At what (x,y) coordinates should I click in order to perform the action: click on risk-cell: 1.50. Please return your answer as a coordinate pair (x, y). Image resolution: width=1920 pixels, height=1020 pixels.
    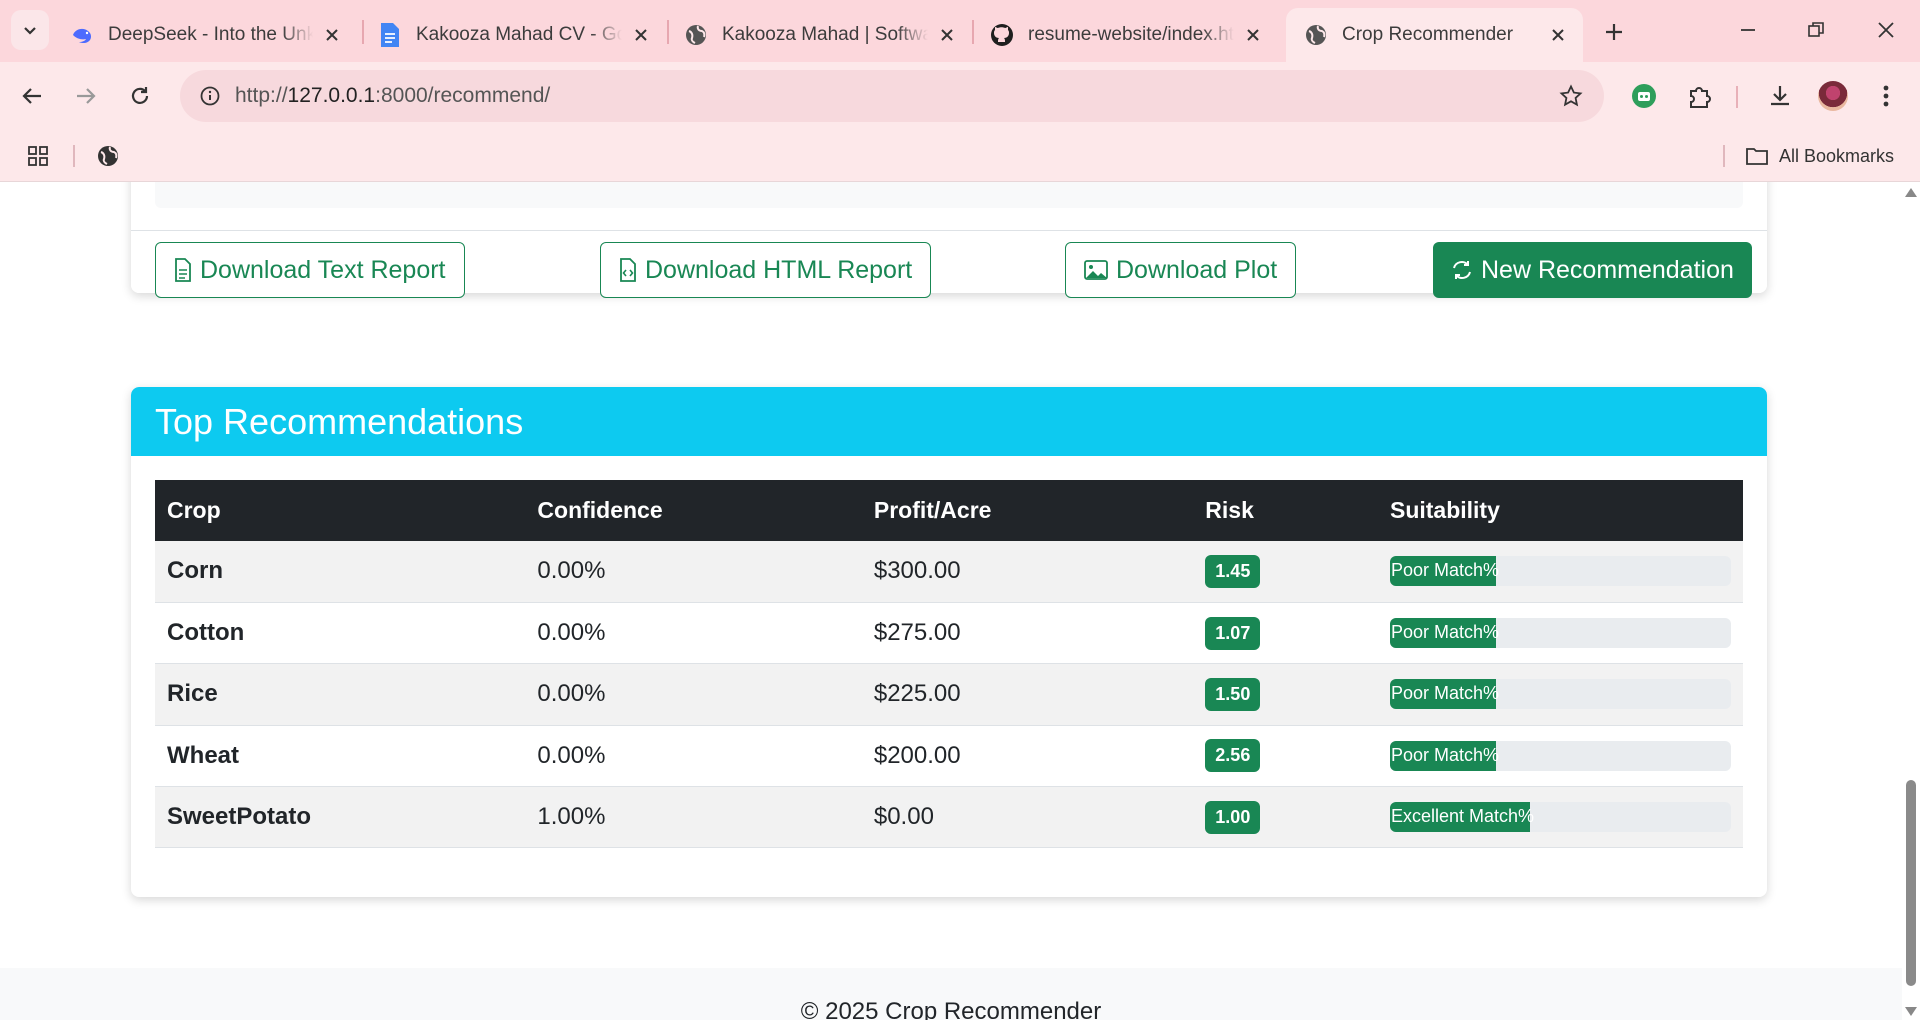
    Looking at the image, I should click on (1285, 694).